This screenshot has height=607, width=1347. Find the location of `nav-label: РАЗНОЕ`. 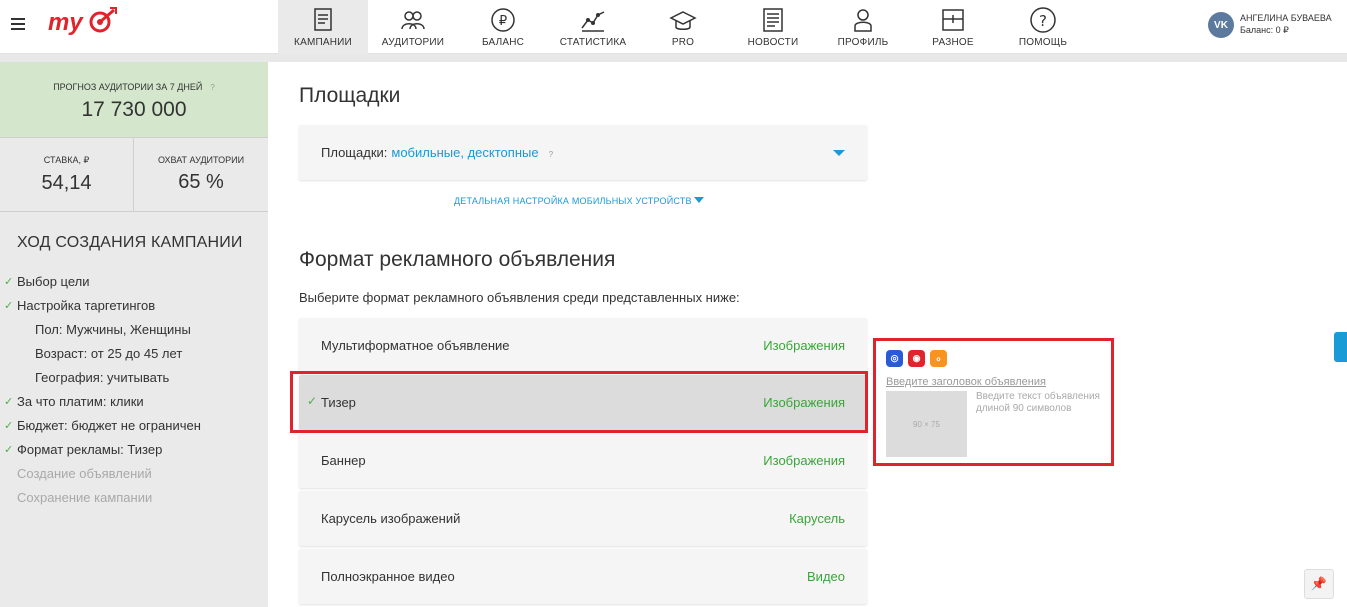

nav-label: РАЗНОЕ is located at coordinates (953, 42).